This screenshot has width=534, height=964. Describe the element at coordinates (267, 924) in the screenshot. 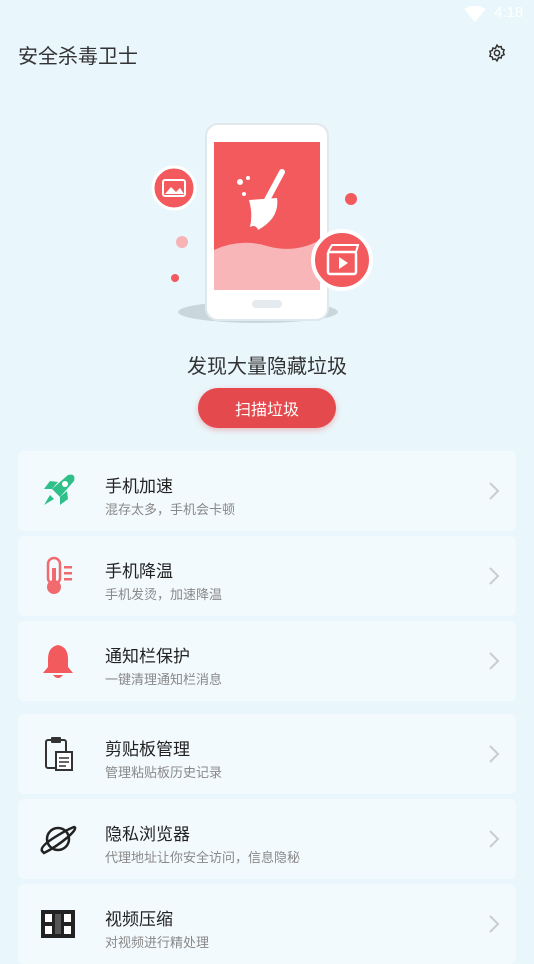

I see `card-video-compress: 视频压缩 对视频进行精处理` at that location.